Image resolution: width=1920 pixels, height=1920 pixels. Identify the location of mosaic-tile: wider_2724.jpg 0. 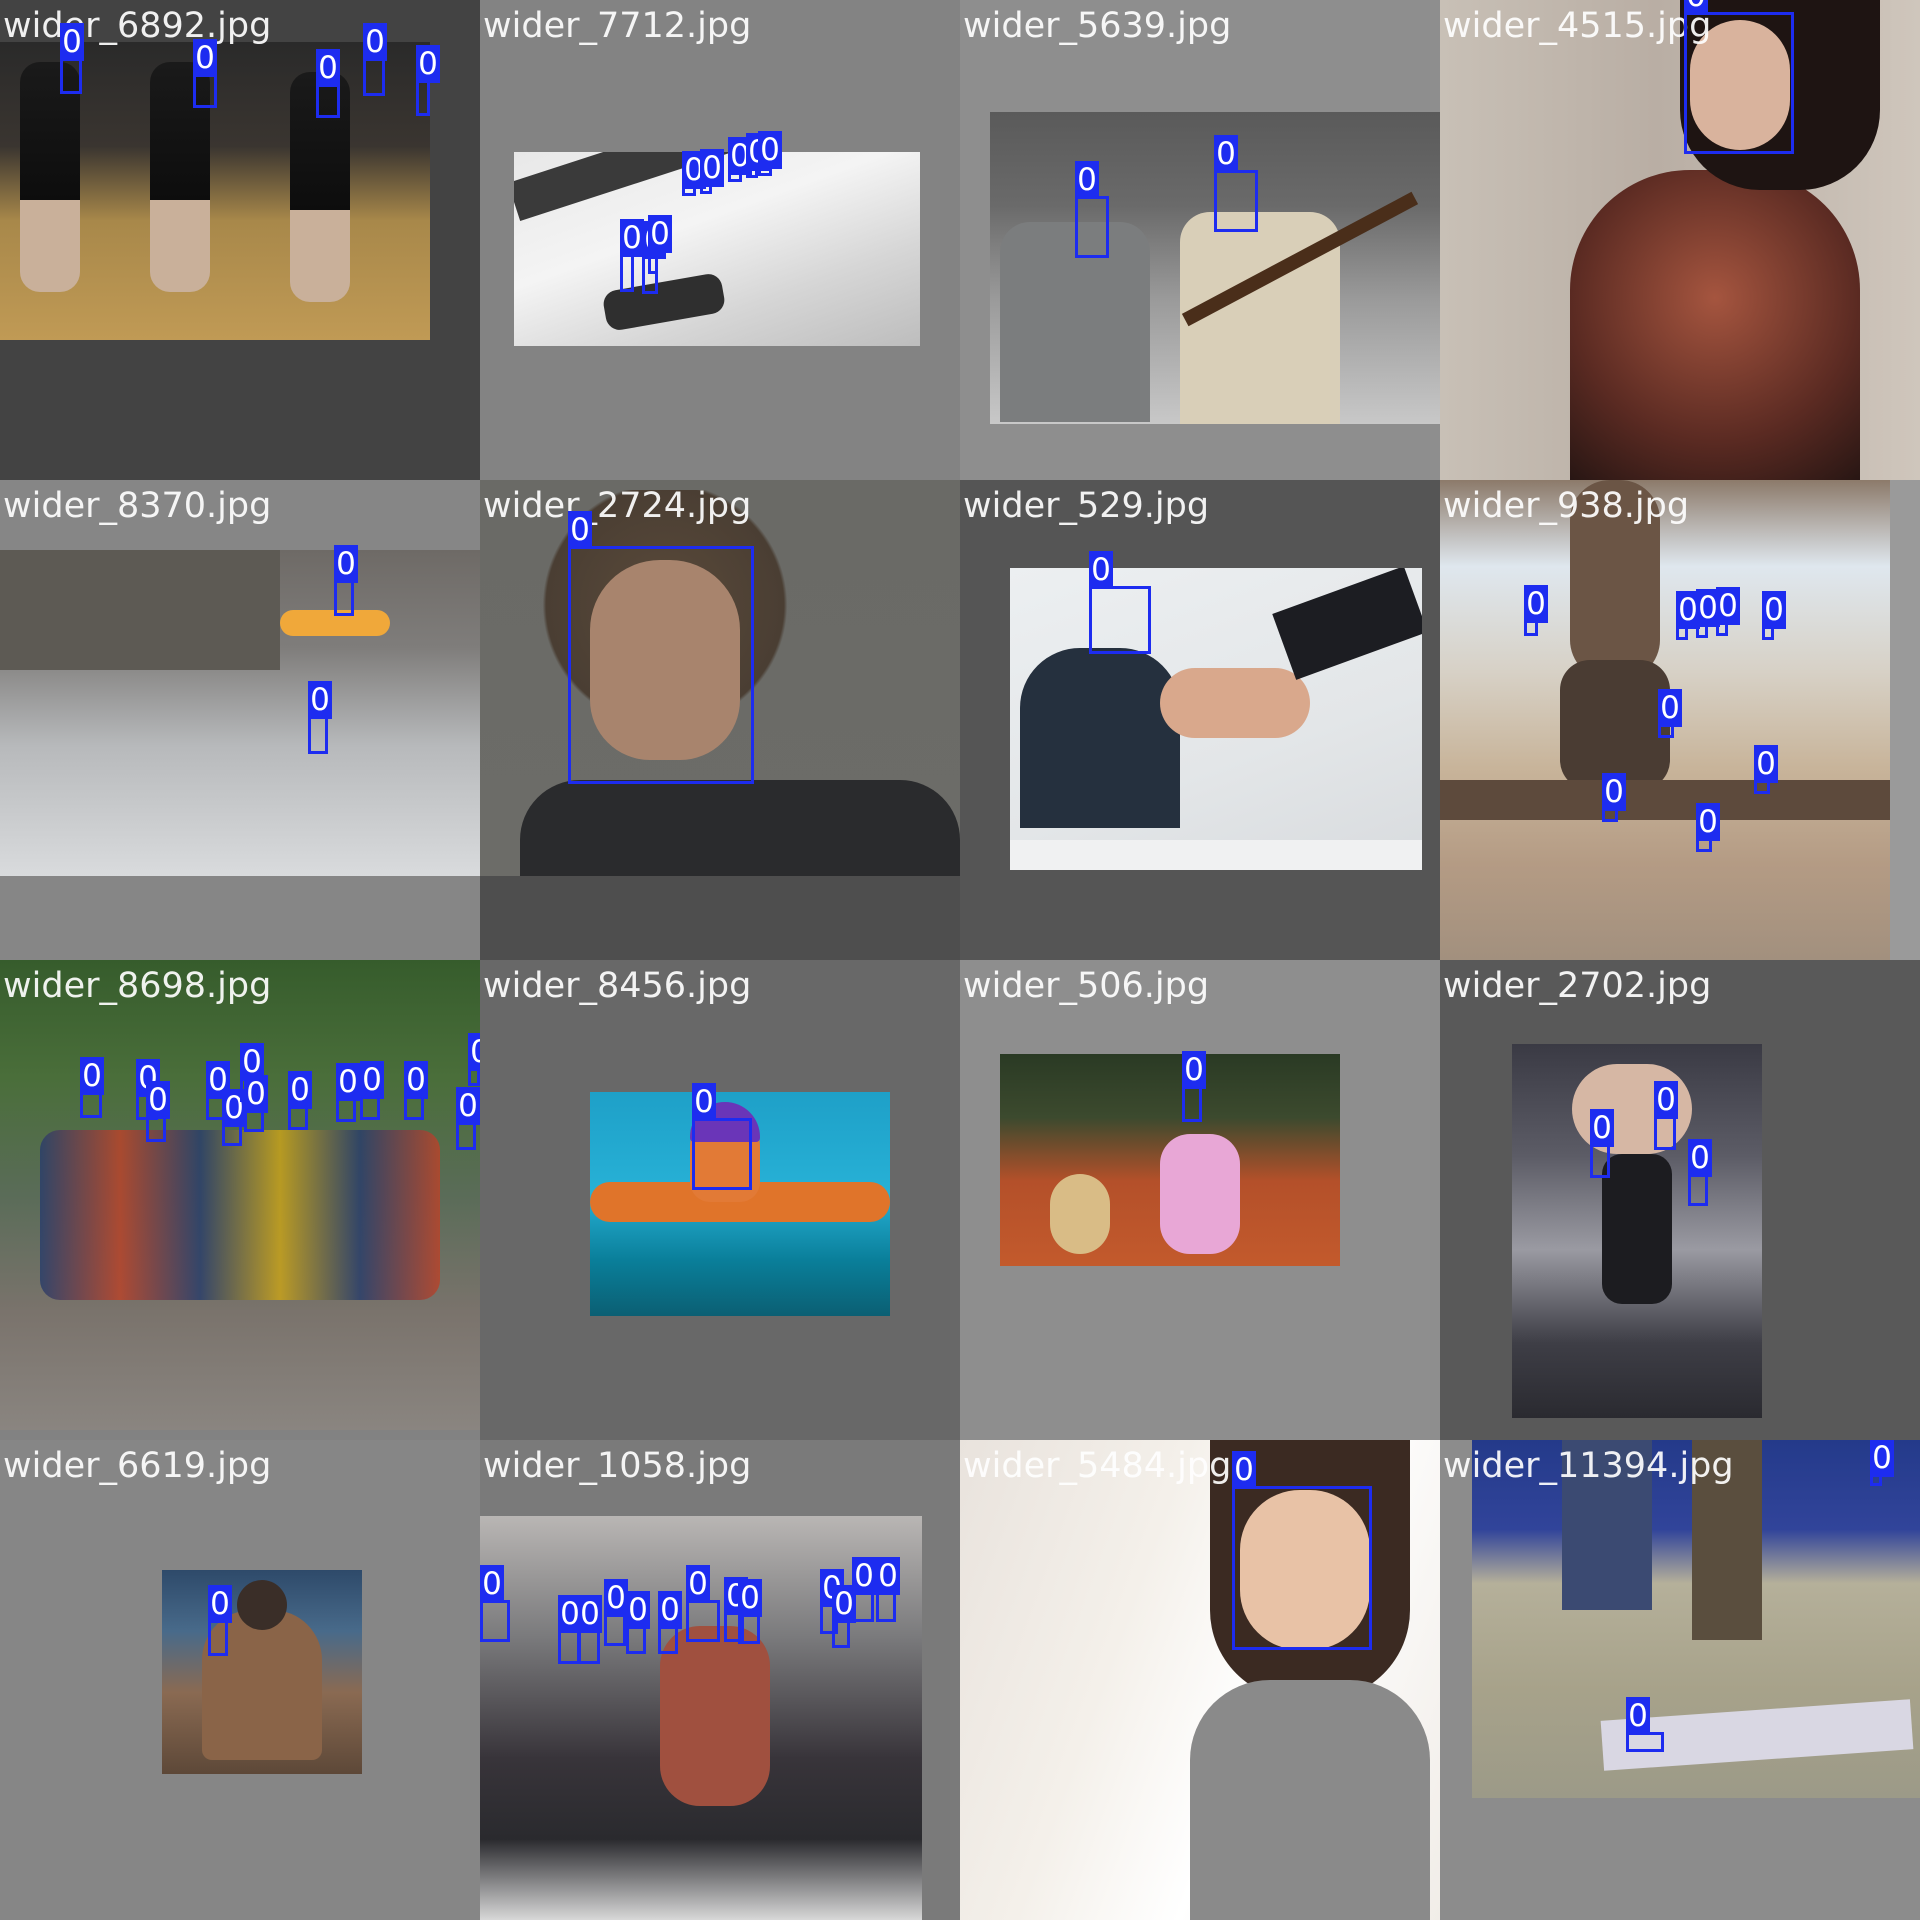
(720, 720).